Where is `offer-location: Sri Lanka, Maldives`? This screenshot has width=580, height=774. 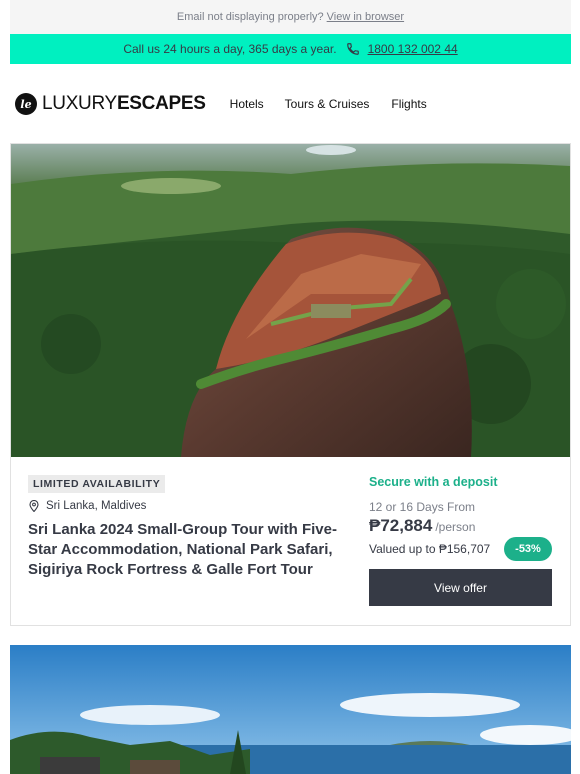
offer-location: Sri Lanka, Maldives is located at coordinates (87, 506).